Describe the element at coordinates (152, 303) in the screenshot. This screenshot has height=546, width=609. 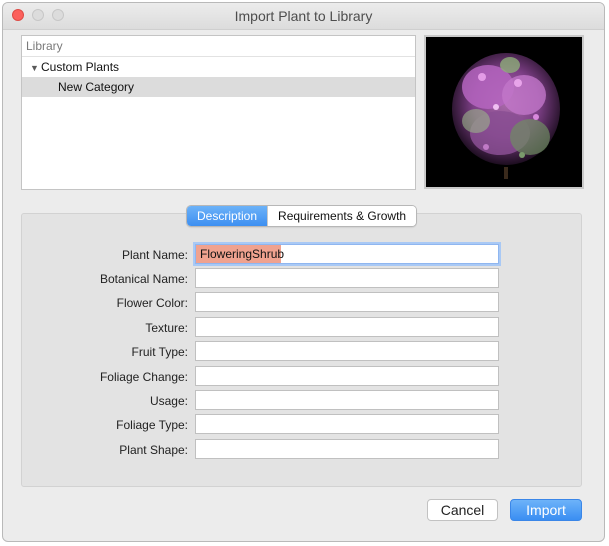
I see `flower-color-label: Flower Color:` at that location.